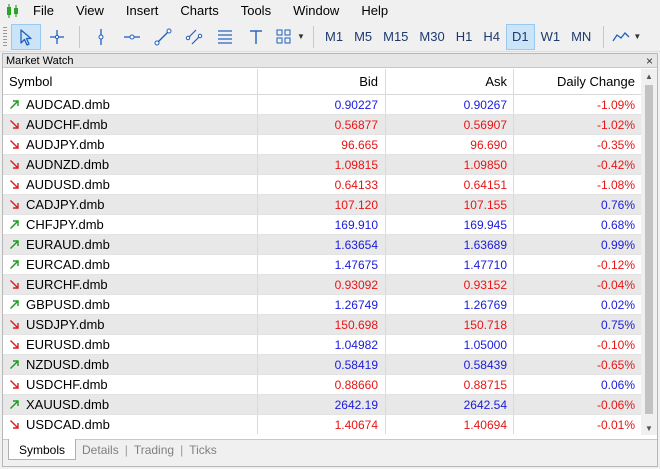 The width and height of the screenshot is (660, 469). Describe the element at coordinates (395, 37) in the screenshot. I see `timeframe-m15-button: M15` at that location.